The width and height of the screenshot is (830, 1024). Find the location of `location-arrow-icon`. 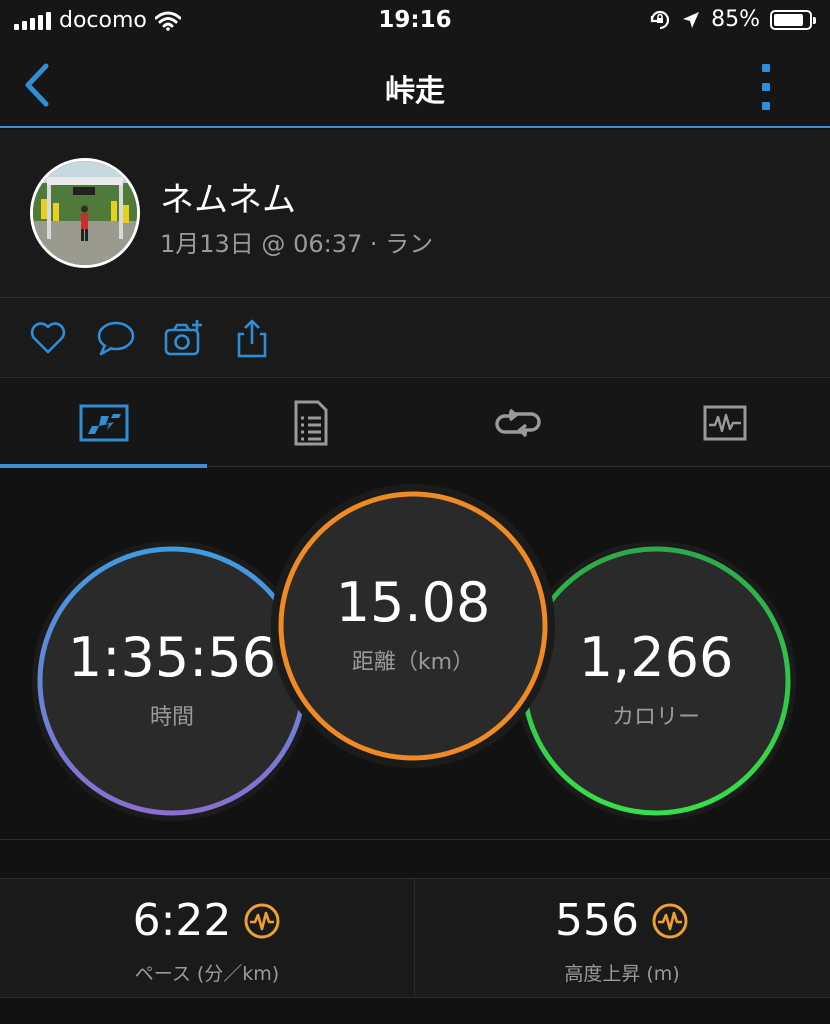

location-arrow-icon is located at coordinates (691, 19).